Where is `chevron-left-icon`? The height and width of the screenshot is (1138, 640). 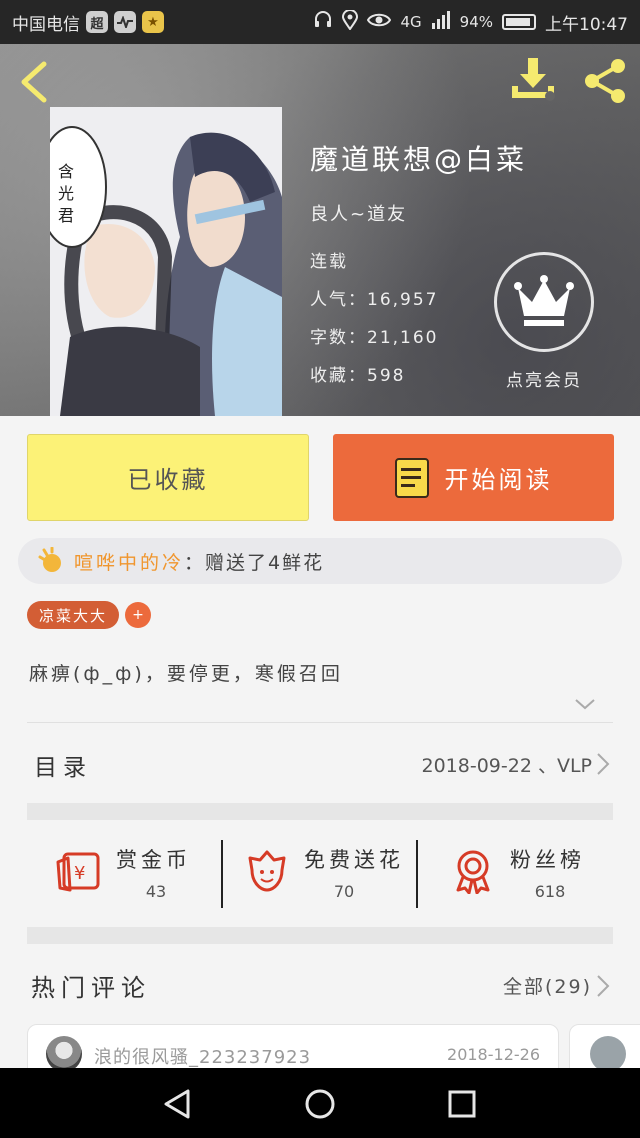
chevron-left-icon is located at coordinates (34, 82).